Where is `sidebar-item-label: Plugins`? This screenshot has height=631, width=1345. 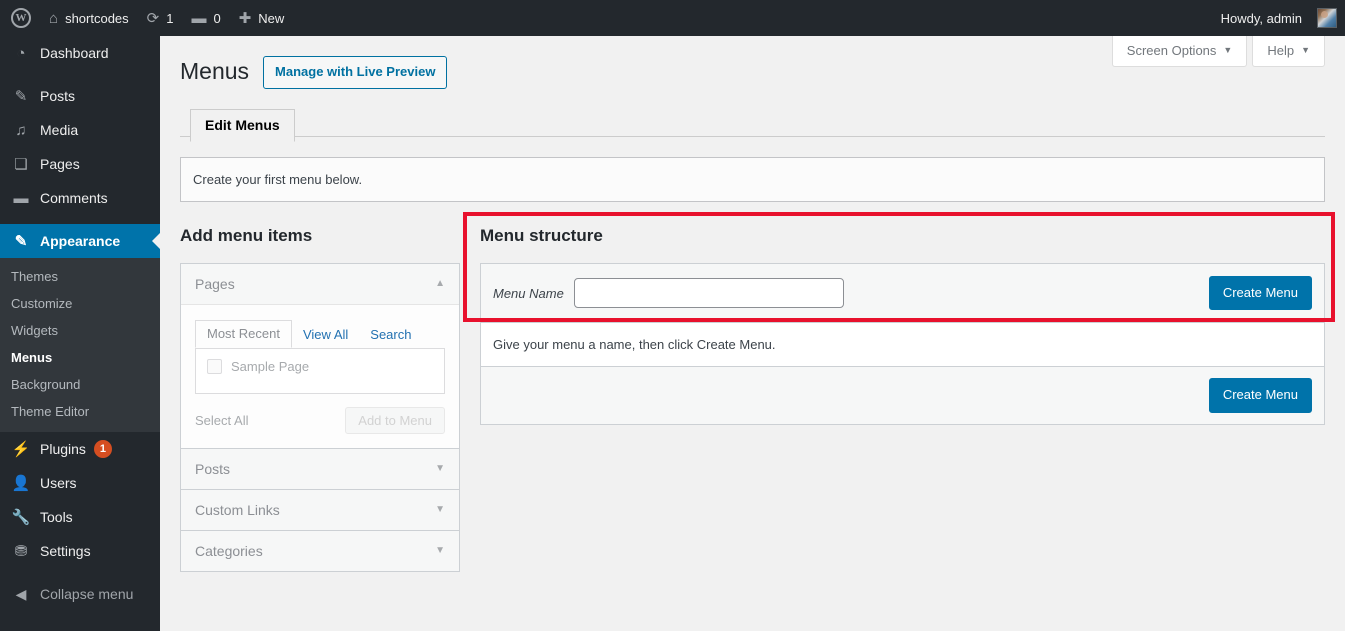
sidebar-item-label: Plugins is located at coordinates (63, 449).